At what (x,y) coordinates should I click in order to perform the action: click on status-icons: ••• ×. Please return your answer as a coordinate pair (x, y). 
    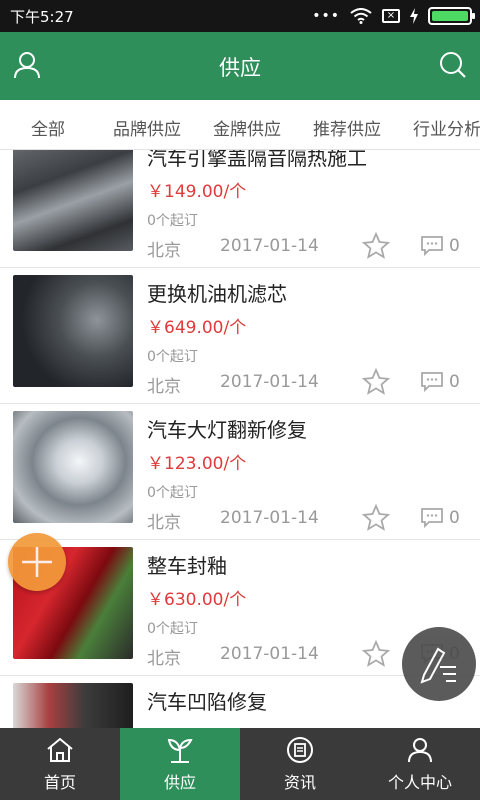
    Looking at the image, I should click on (393, 16).